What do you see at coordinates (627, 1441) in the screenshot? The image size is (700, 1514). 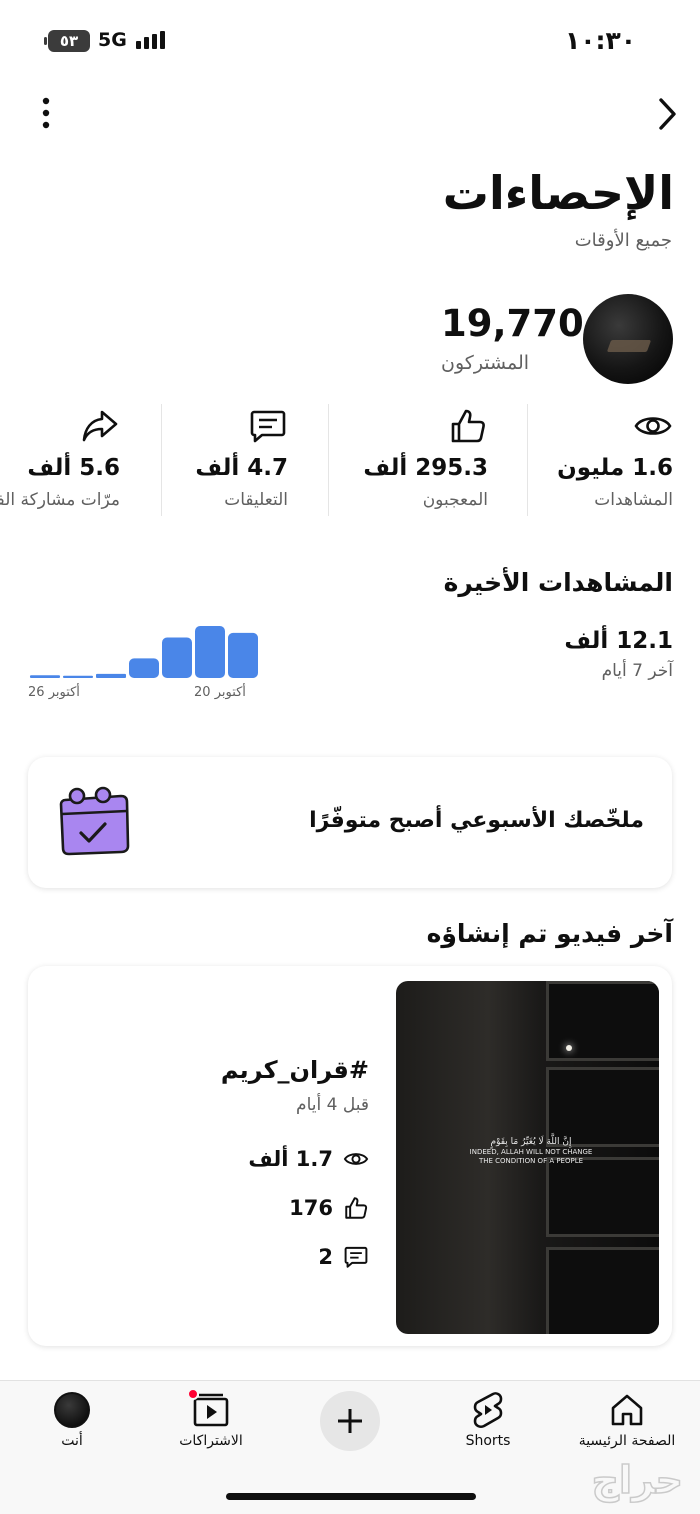 I see `nav-home-label: الصفحة الرئيسية` at bounding box center [627, 1441].